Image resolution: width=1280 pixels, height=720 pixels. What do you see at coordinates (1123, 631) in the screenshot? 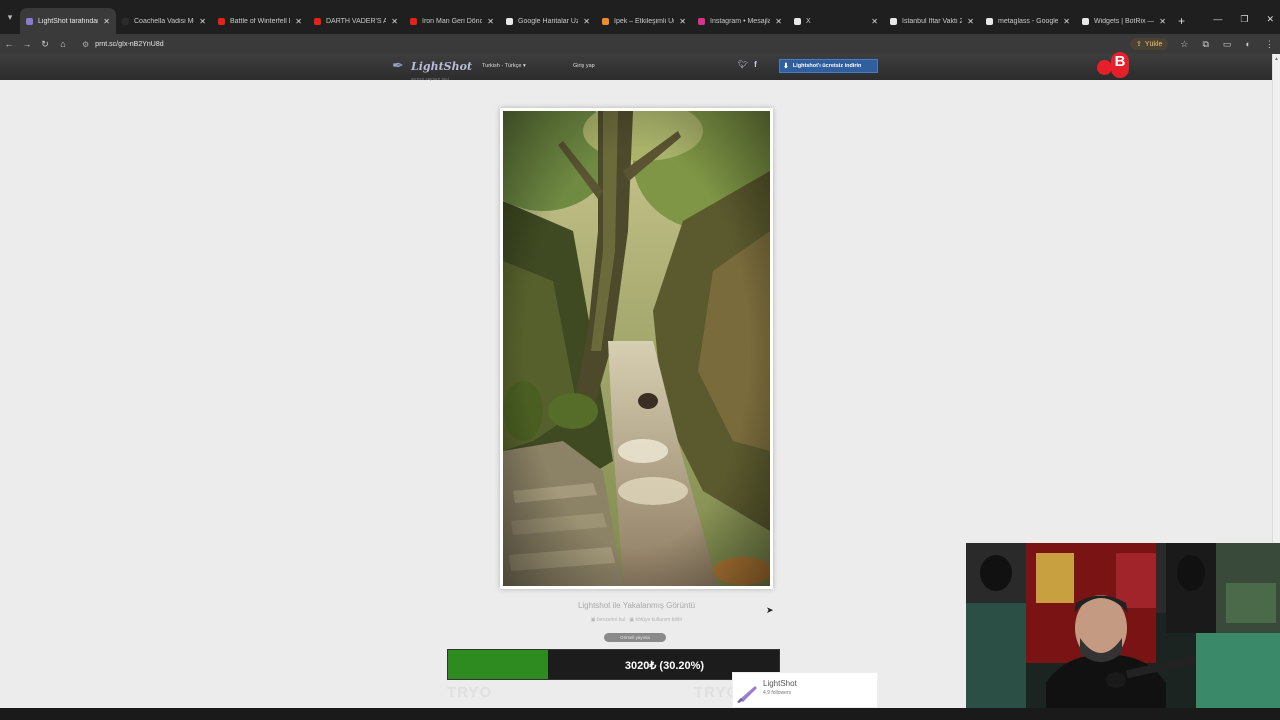
I see `webcam-feed` at bounding box center [1123, 631].